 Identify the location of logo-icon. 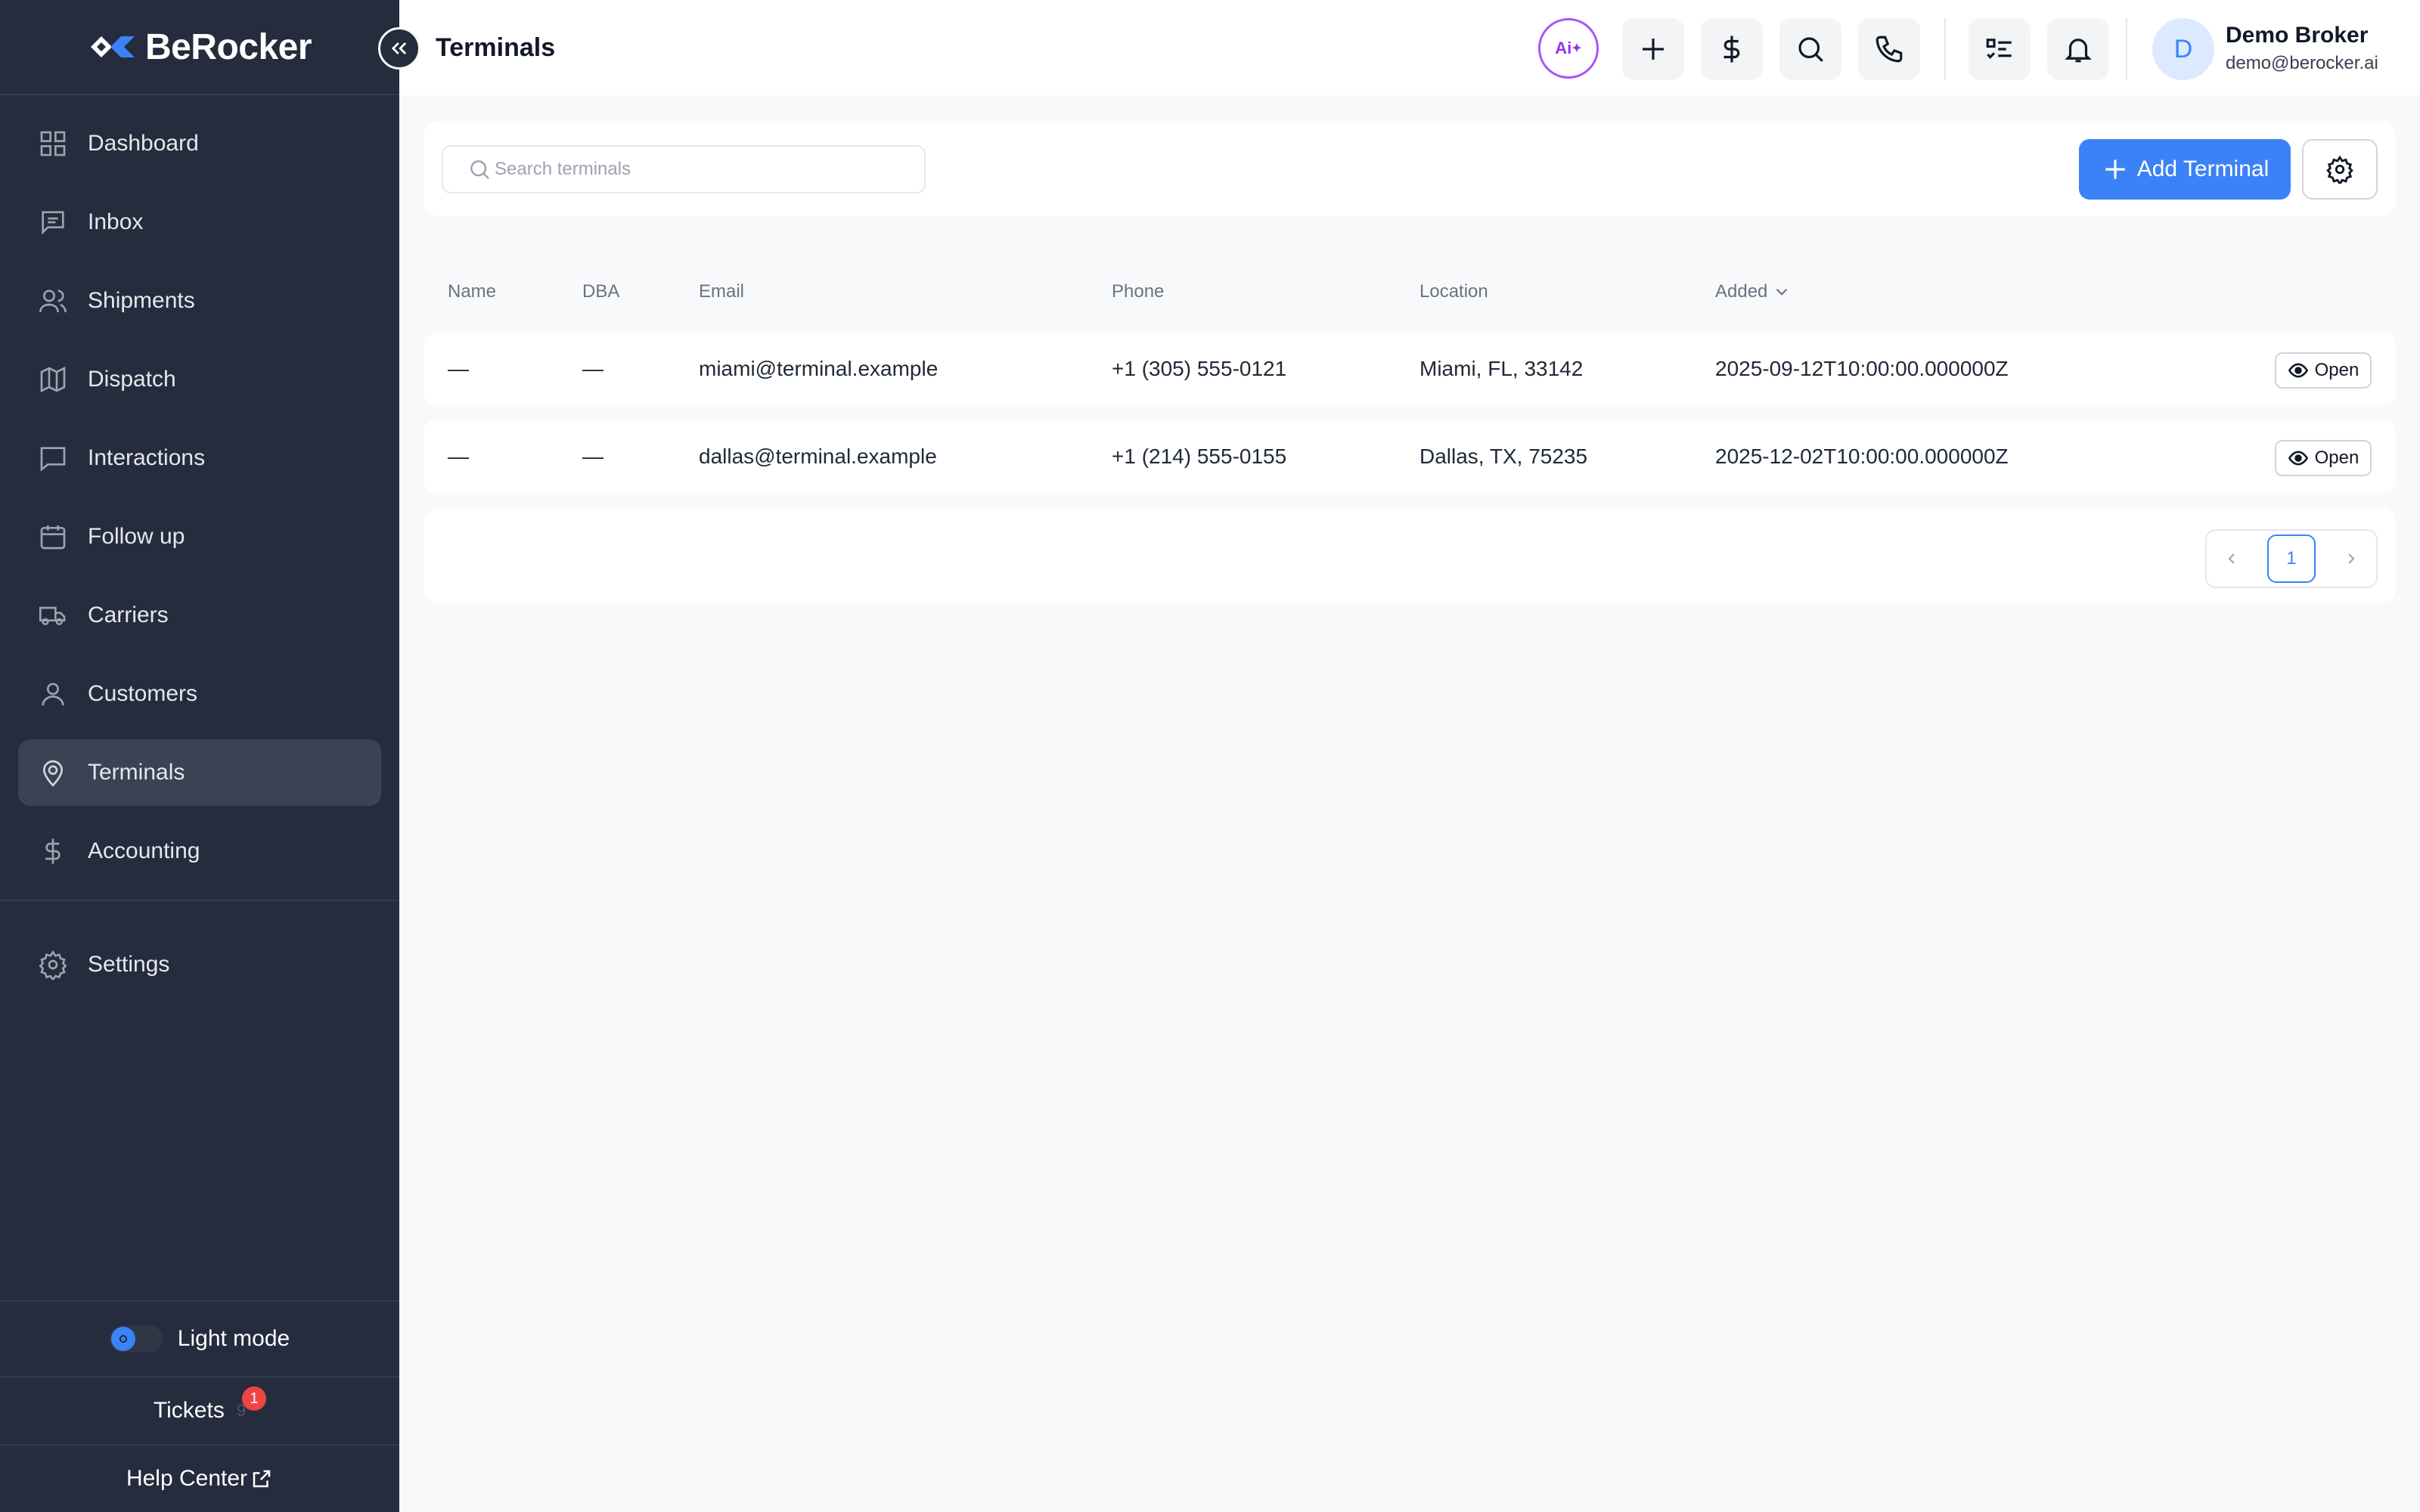
(112, 46).